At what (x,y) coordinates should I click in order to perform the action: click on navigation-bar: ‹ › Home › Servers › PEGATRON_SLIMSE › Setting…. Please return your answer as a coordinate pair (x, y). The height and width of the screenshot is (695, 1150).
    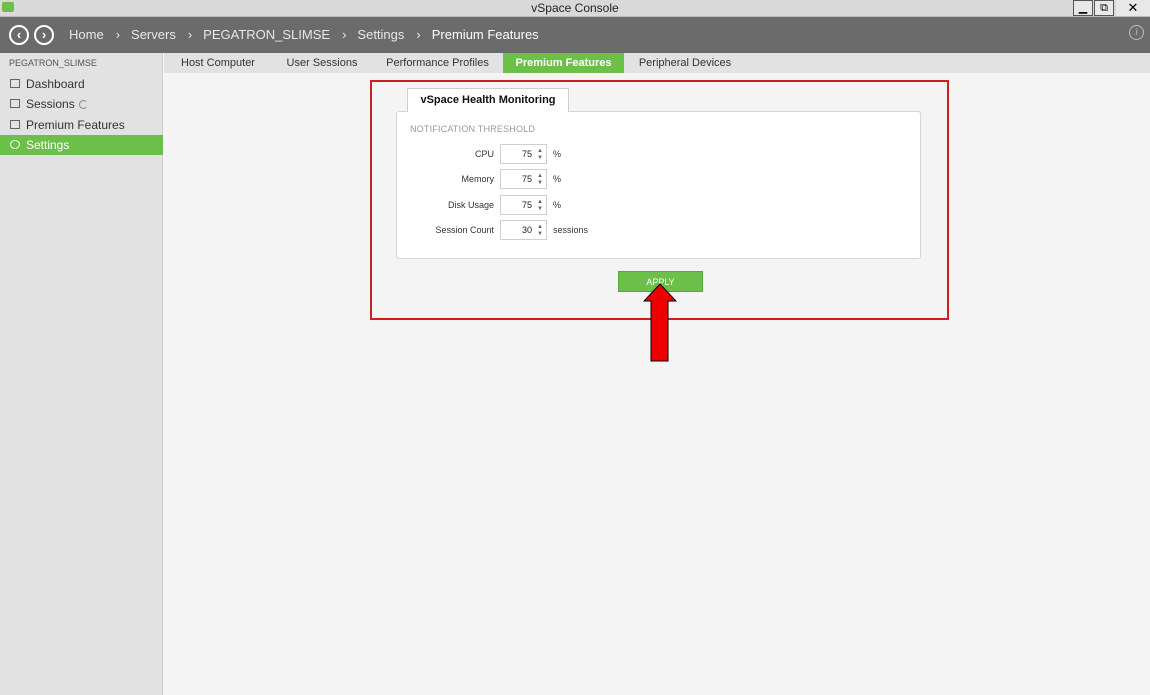
    Looking at the image, I should click on (575, 35).